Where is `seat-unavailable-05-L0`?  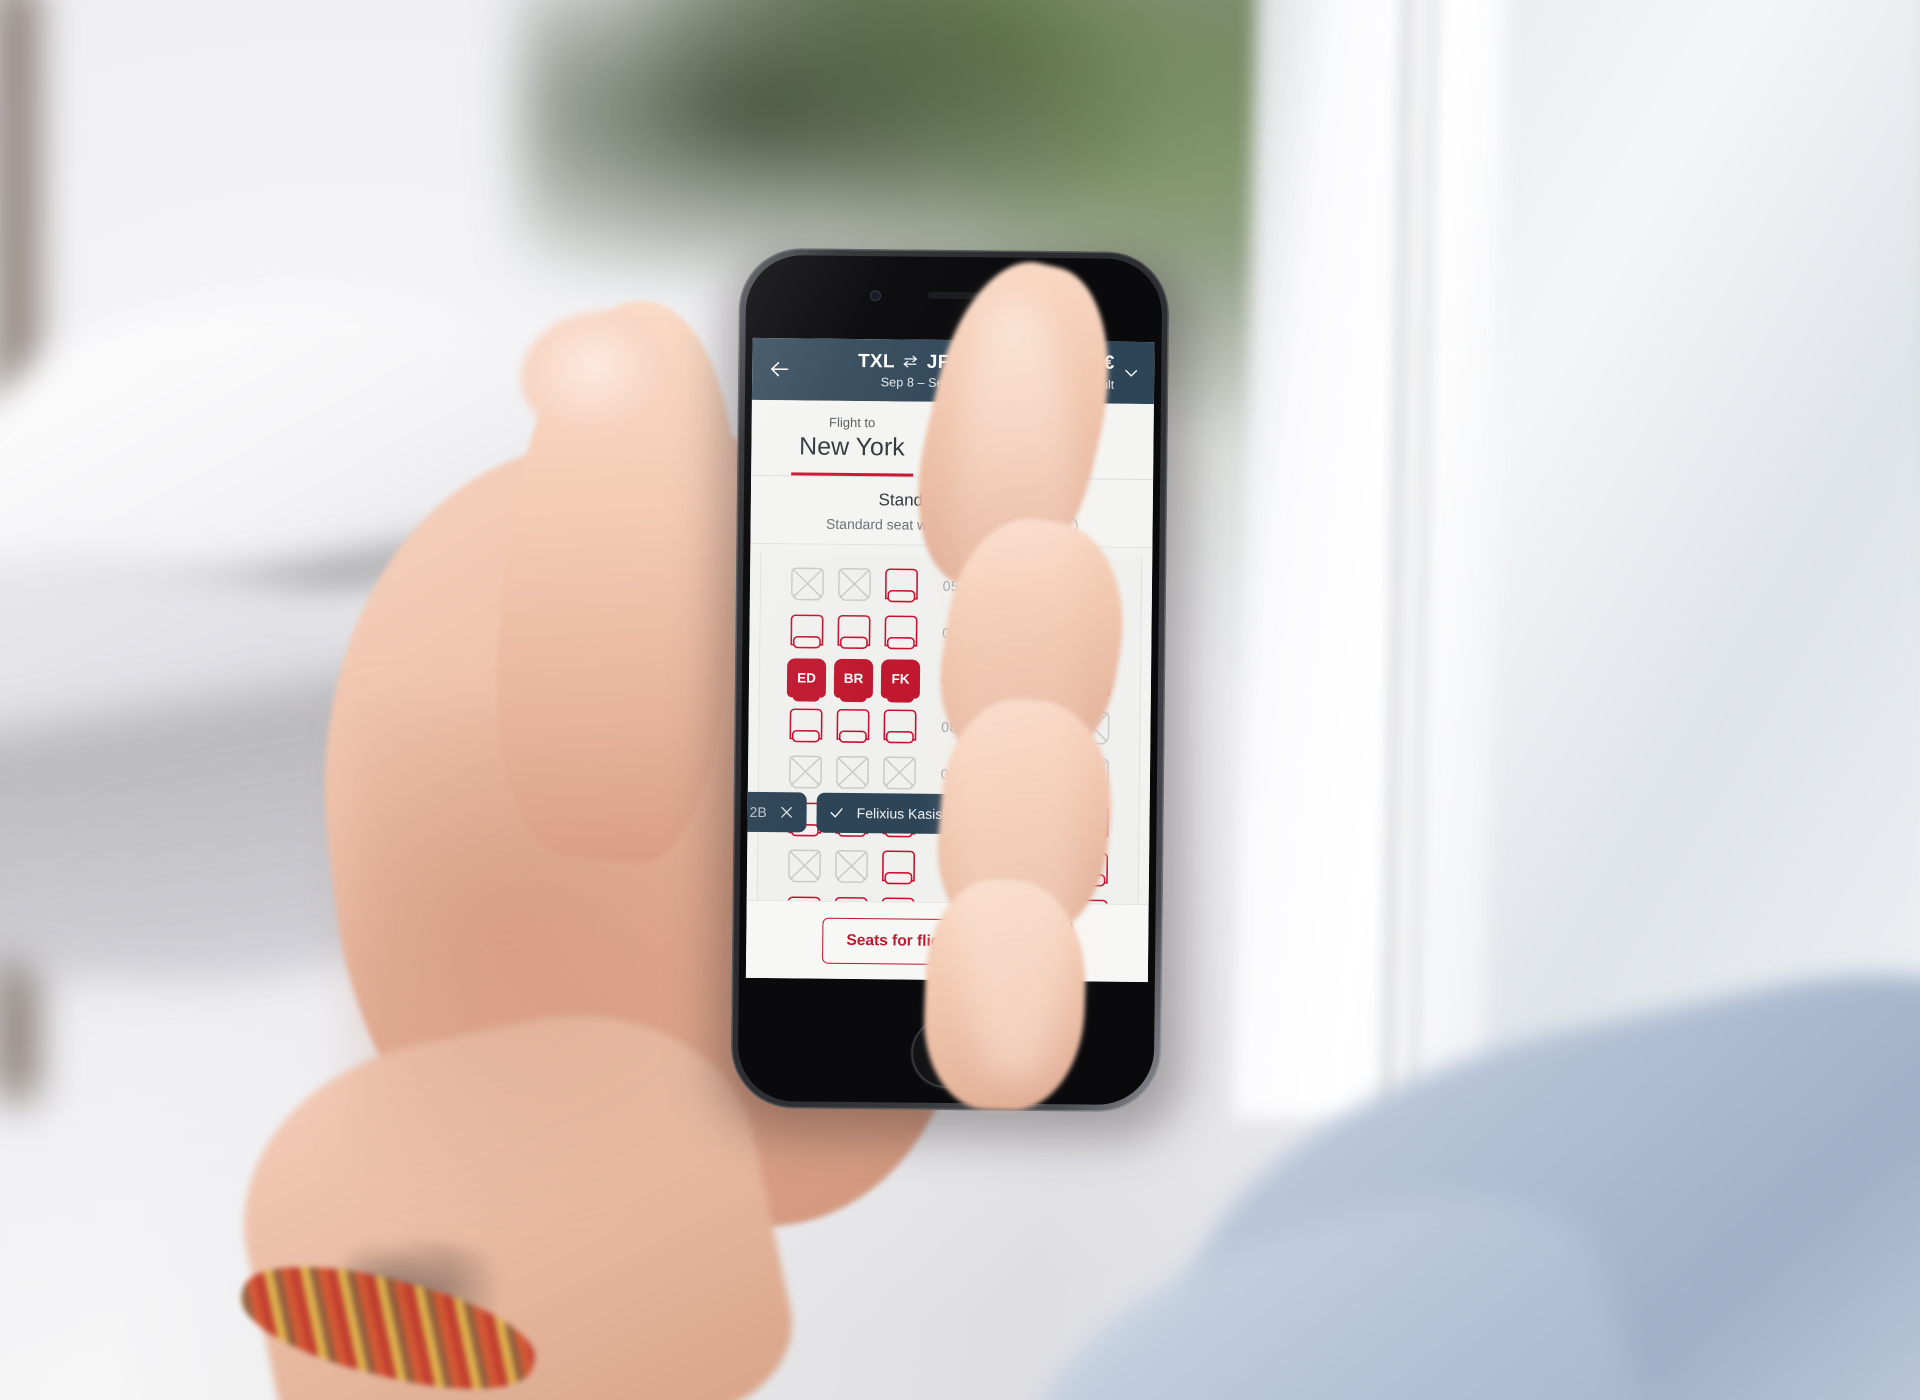
seat-unavailable-05-L0 is located at coordinates (807, 583).